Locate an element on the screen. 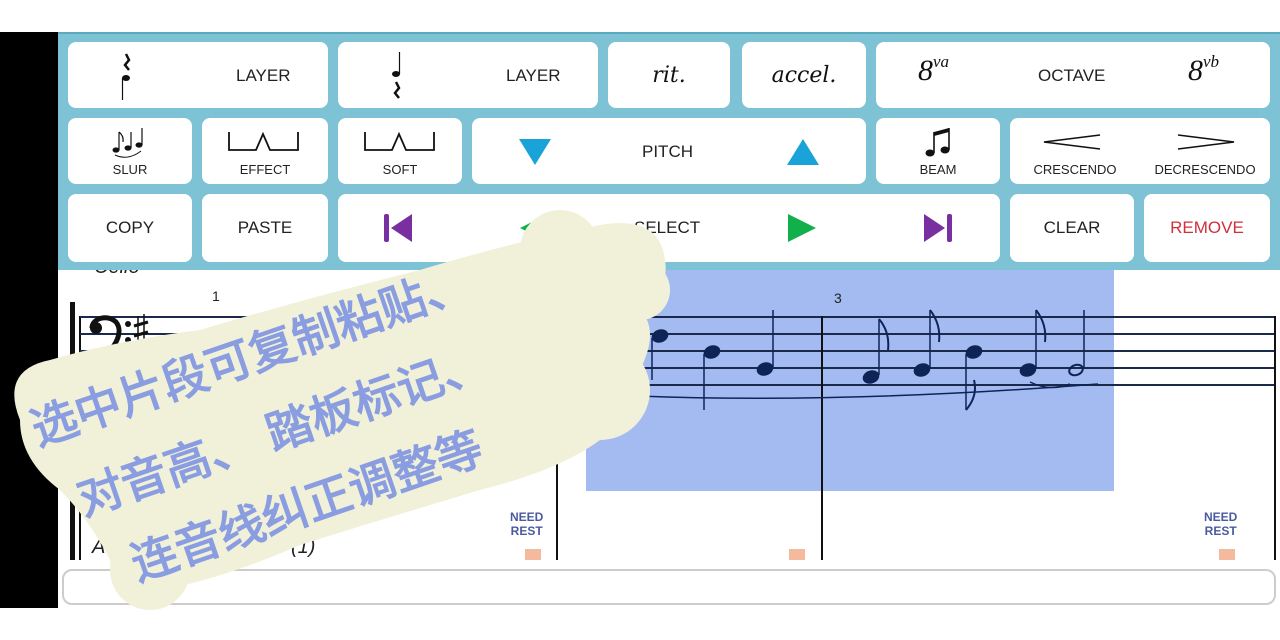 The height and width of the screenshot is (640, 1280). select-control: SELECT is located at coordinates (669, 228).